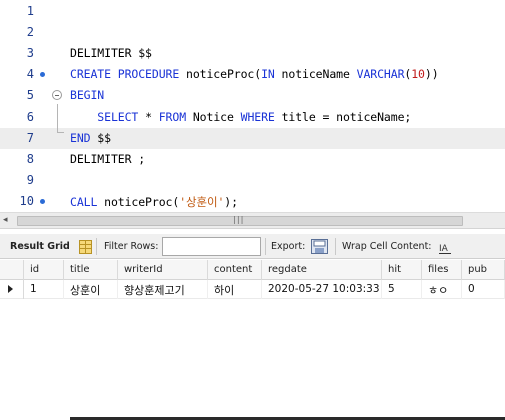 This screenshot has height=420, width=505. What do you see at coordinates (319, 248) in the screenshot?
I see `export-icon` at bounding box center [319, 248].